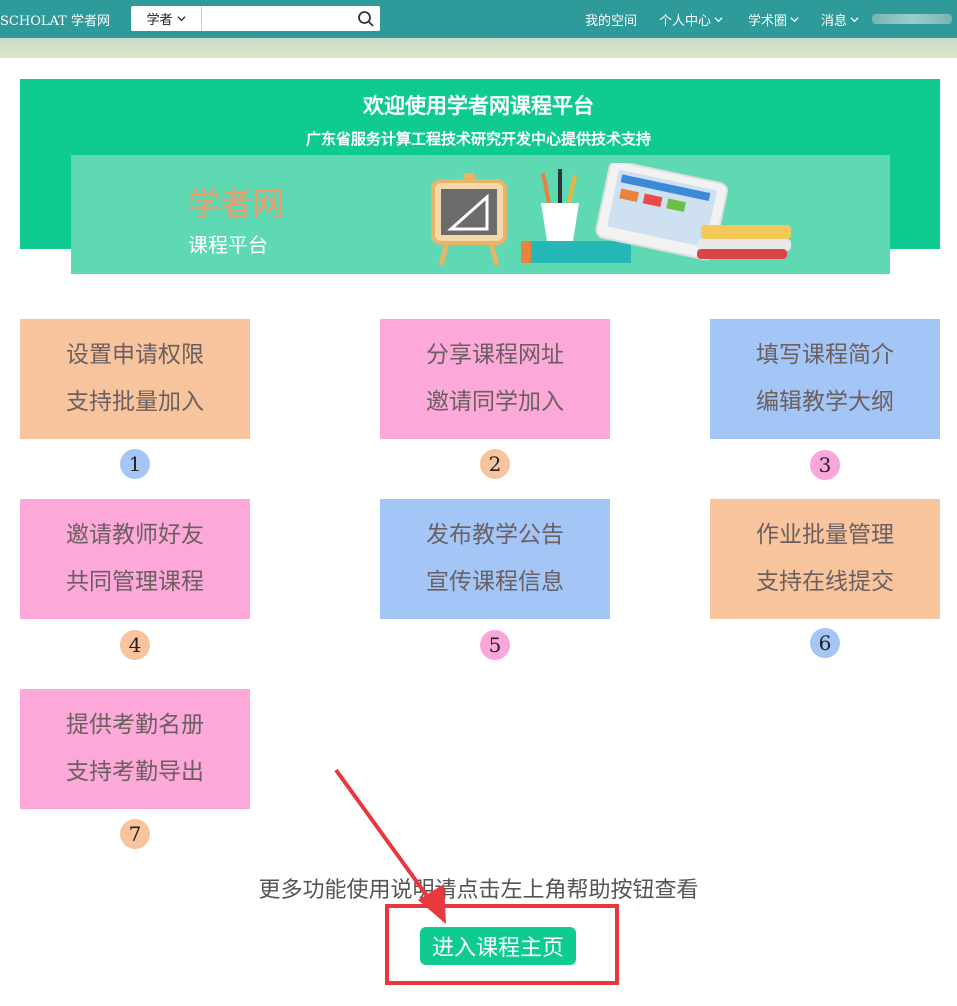 This screenshot has height=1006, width=957. What do you see at coordinates (495, 582) in the screenshot?
I see `feature-5-line2: 宣传课程信息` at bounding box center [495, 582].